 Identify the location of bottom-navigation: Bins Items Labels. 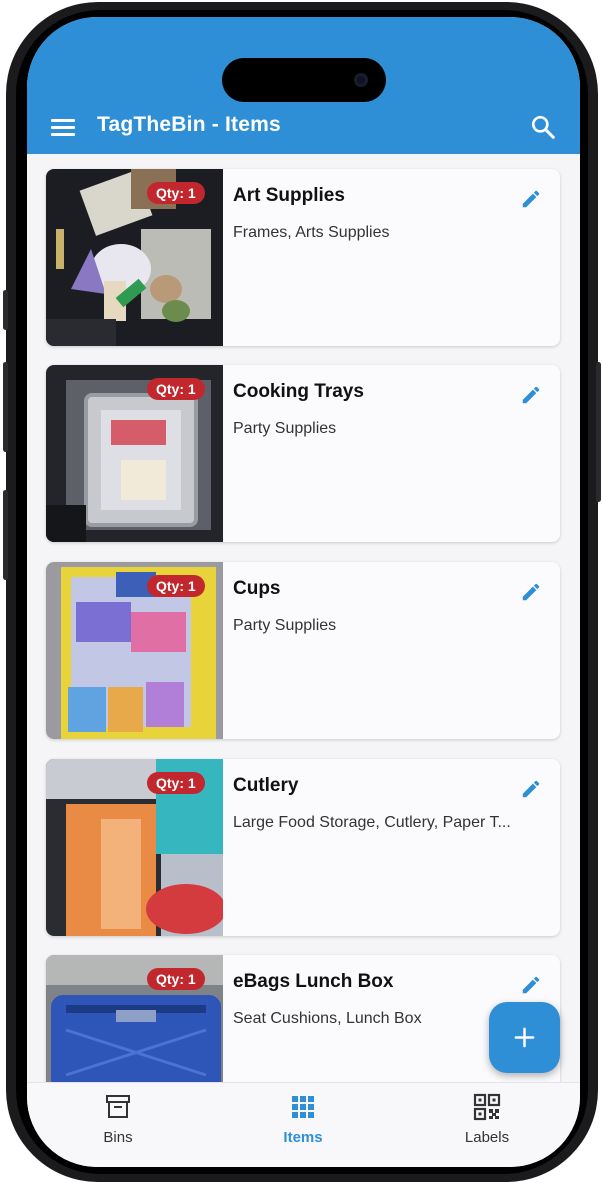
(303, 1124).